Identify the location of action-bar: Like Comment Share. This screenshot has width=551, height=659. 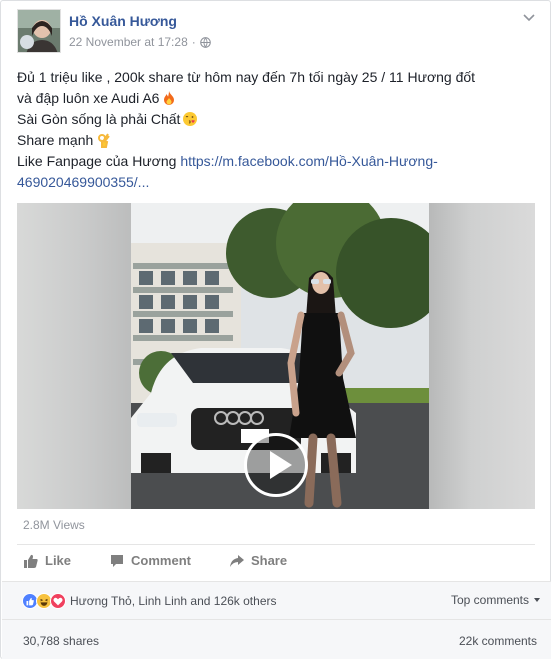
(276, 560).